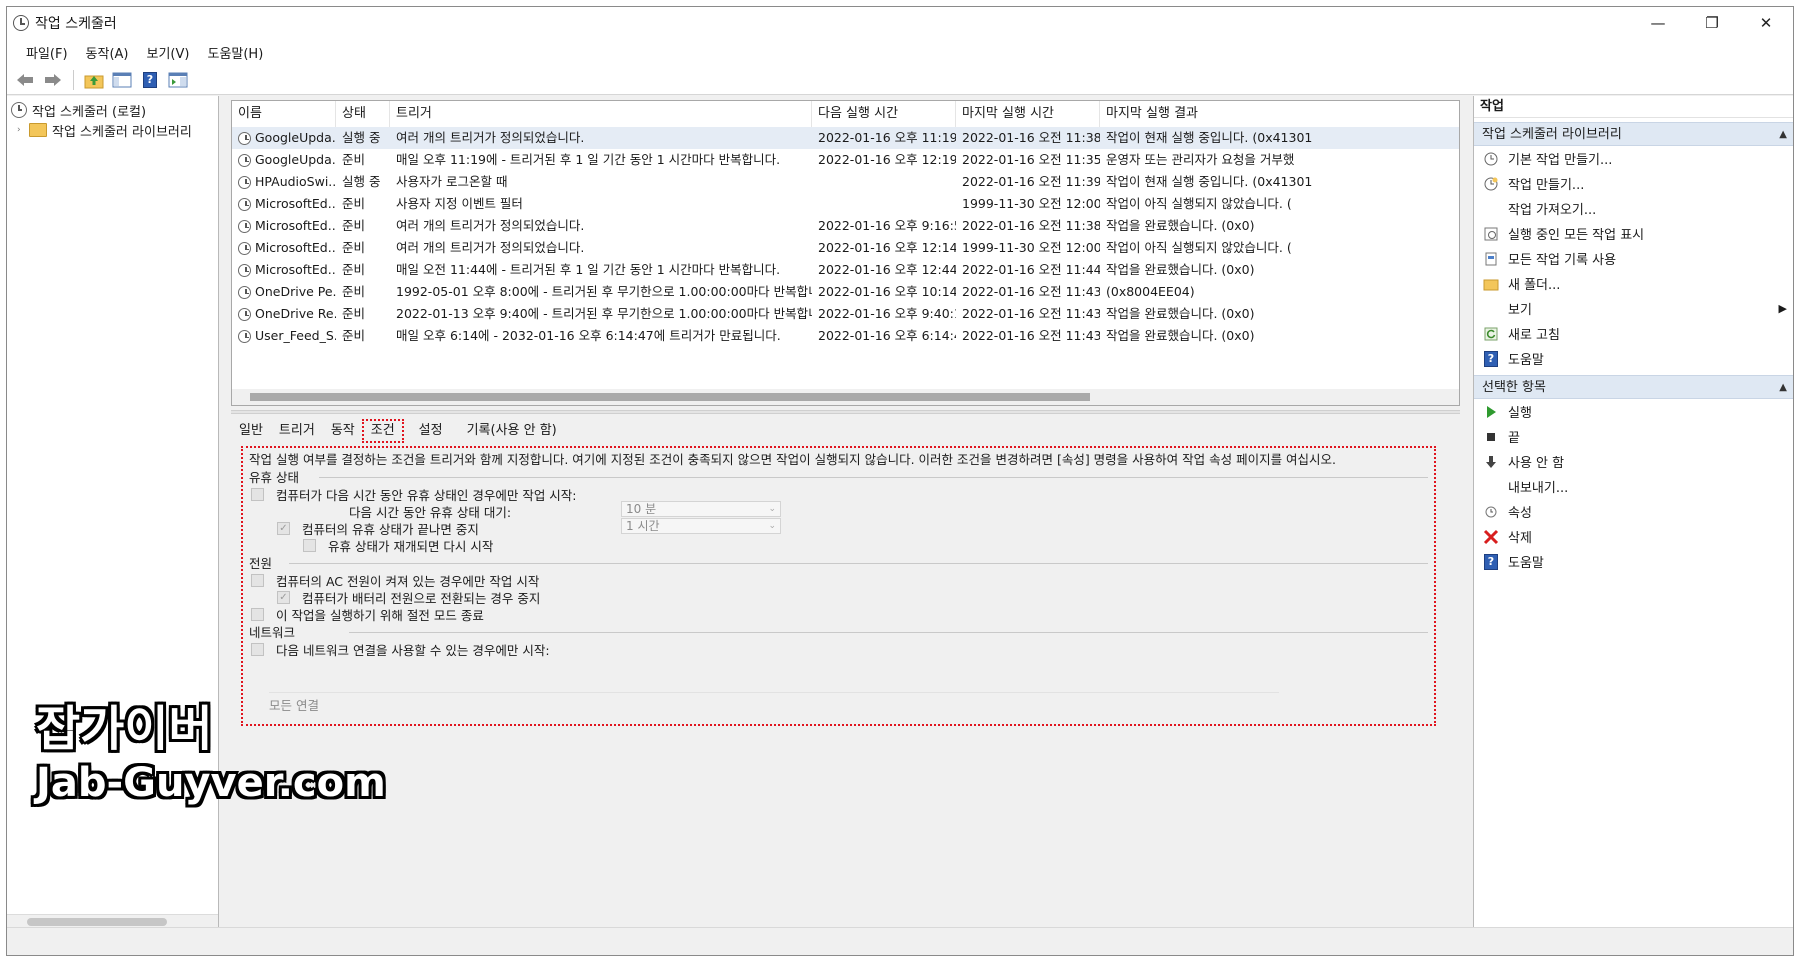  What do you see at coordinates (343, 431) in the screenshot?
I see `tab-actions: 동작` at bounding box center [343, 431].